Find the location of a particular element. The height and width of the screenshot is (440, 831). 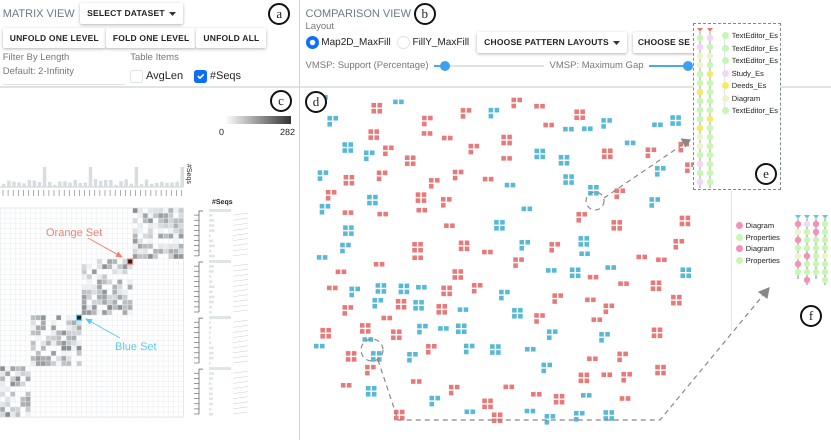

annotation-label: Orange Set is located at coordinates (74, 233).